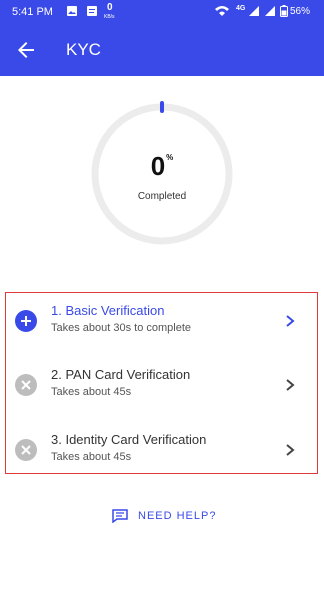 This screenshot has width=324, height=608. Describe the element at coordinates (26, 321) in the screenshot. I see `plus-circle-icon` at that location.